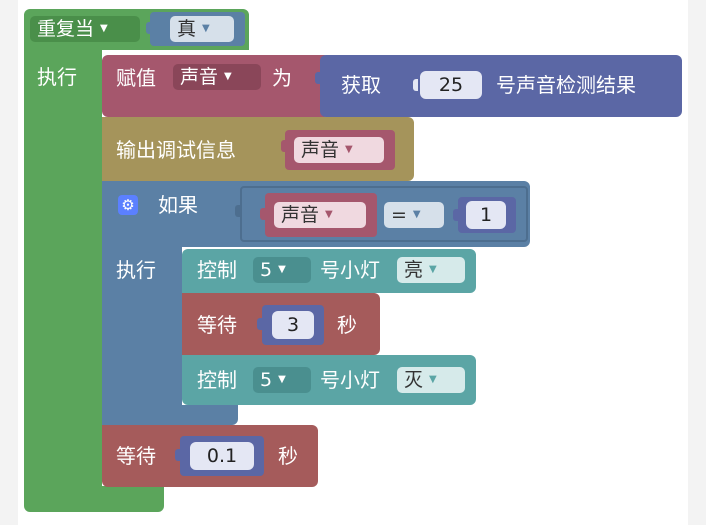 The height and width of the screenshot is (525, 706). What do you see at coordinates (347, 325) in the screenshot?
I see `wait-inner-unit: 秒` at bounding box center [347, 325].